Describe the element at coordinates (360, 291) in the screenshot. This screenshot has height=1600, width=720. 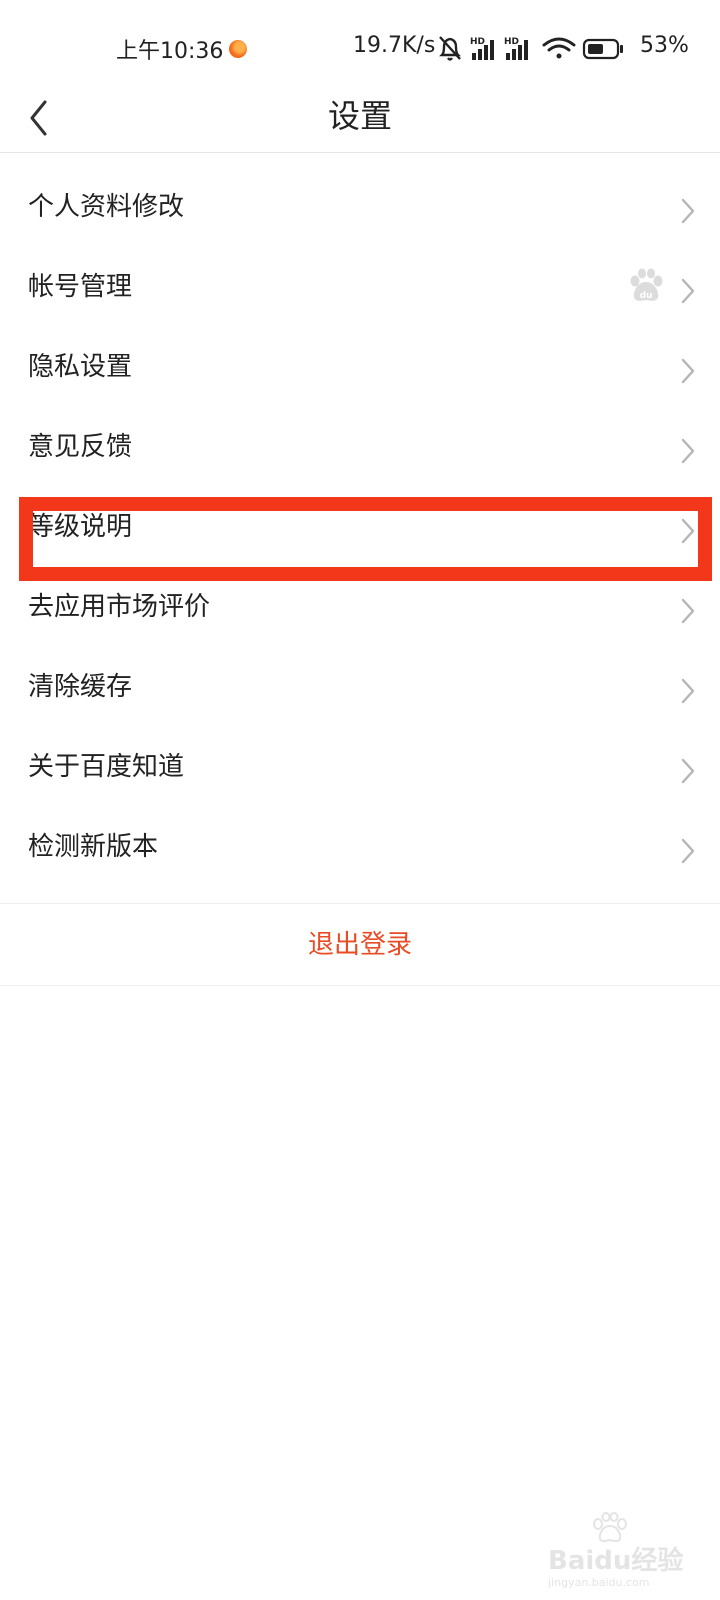
I see `settings-item-account: 帐号管理` at that location.